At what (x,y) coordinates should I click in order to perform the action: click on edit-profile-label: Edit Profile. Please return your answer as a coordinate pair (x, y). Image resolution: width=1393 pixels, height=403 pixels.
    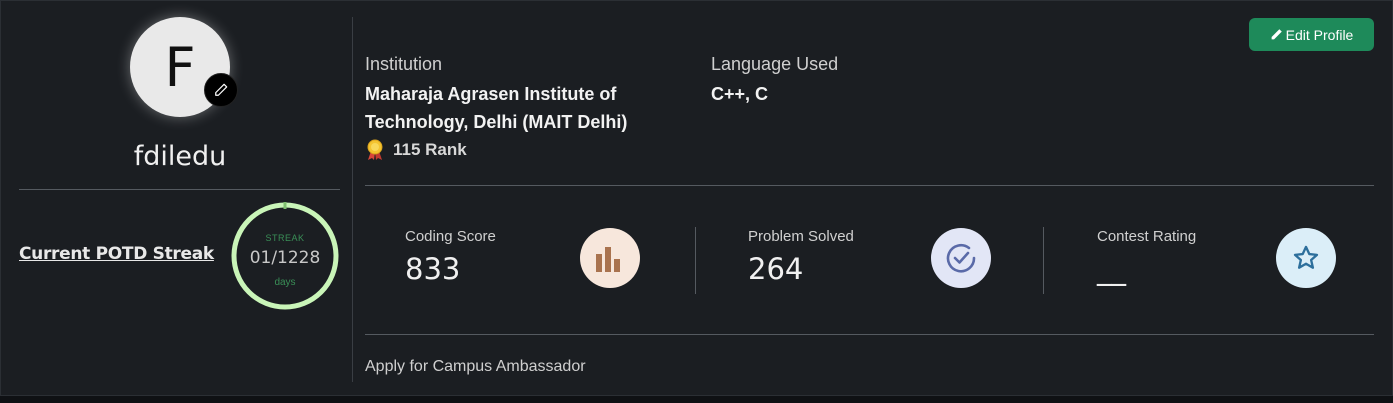
    Looking at the image, I should click on (1319, 34).